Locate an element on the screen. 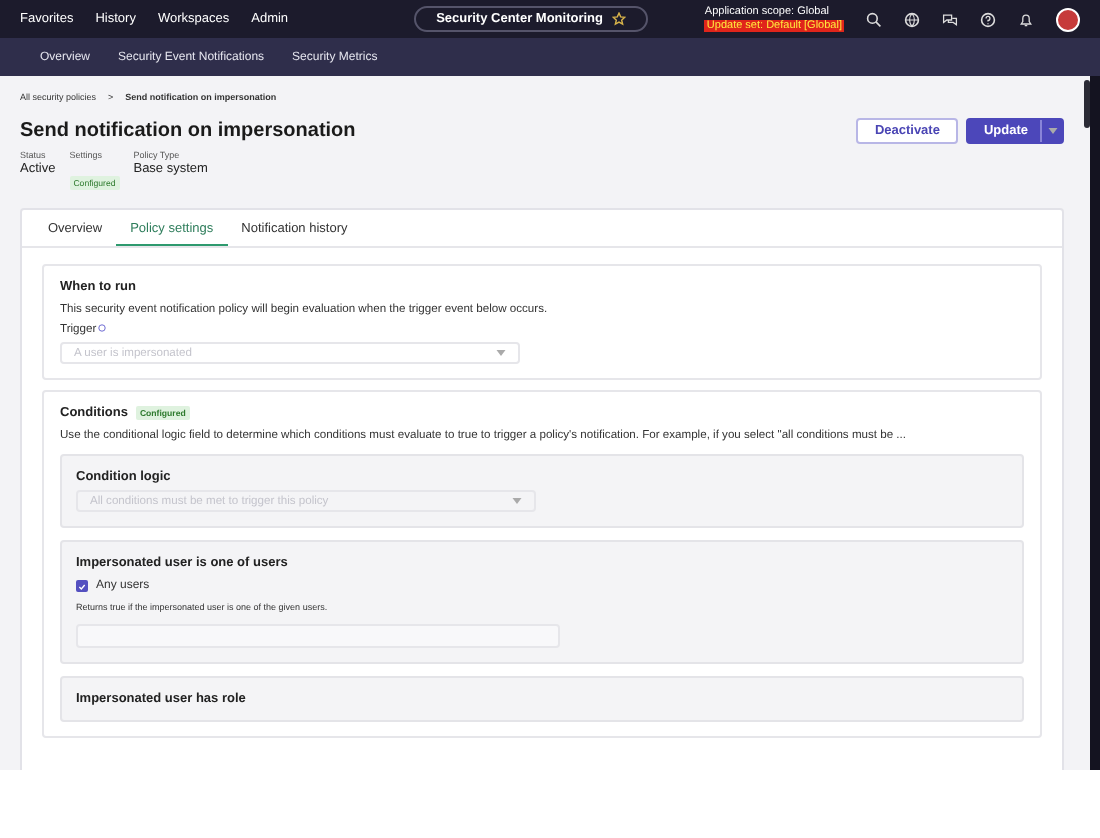 The height and width of the screenshot is (838, 1100). search-icon is located at coordinates (874, 19).